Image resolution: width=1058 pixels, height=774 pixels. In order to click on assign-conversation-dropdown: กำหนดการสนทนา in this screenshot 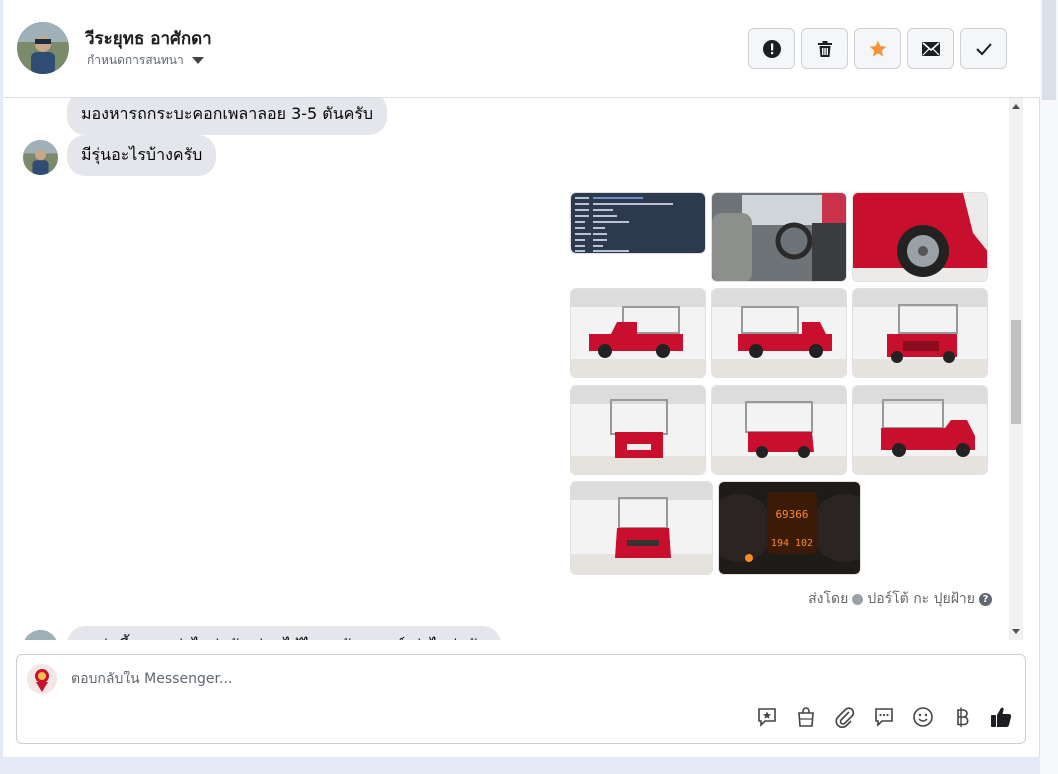, I will do `click(145, 60)`.